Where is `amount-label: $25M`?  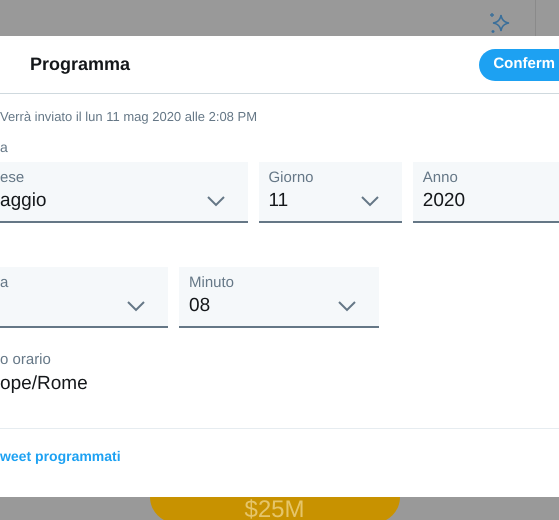
amount-label: $25M is located at coordinates (274, 508).